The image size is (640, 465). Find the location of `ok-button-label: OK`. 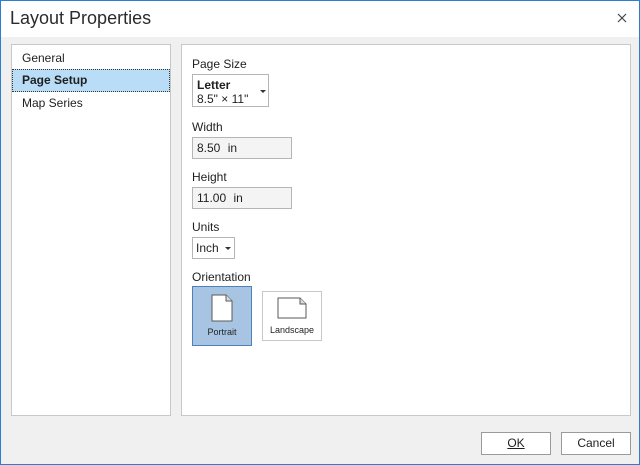

ok-button-label: OK is located at coordinates (516, 443).